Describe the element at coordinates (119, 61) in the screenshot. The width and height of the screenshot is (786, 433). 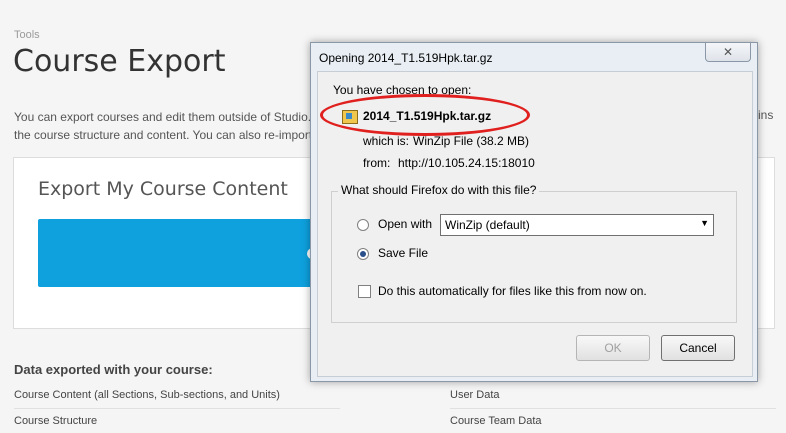
I see `page-title: Course Export` at that location.